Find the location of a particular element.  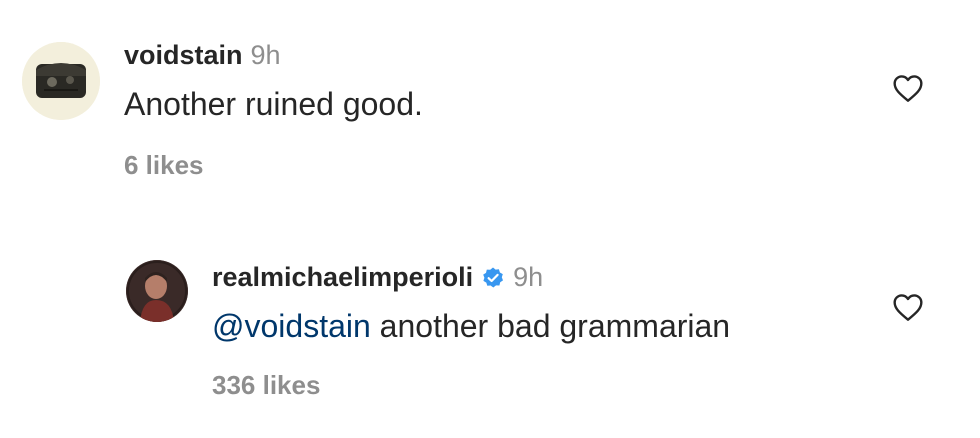

avatar-voidstain is located at coordinates (61, 81).